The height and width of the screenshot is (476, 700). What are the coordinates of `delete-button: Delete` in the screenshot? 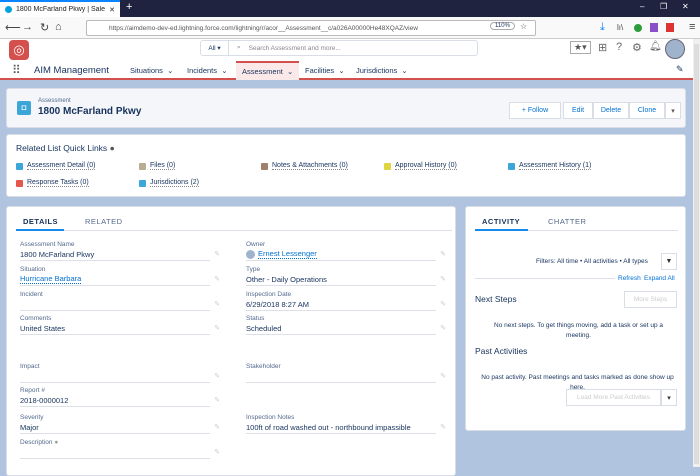 It's located at (611, 110).